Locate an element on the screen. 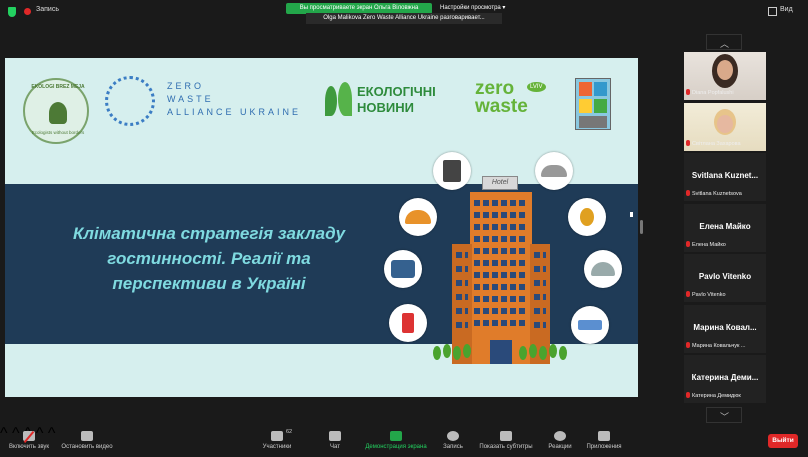 The width and height of the screenshot is (808, 457). participant-footer: Diana Popfalushi is located at coordinates (725, 93).